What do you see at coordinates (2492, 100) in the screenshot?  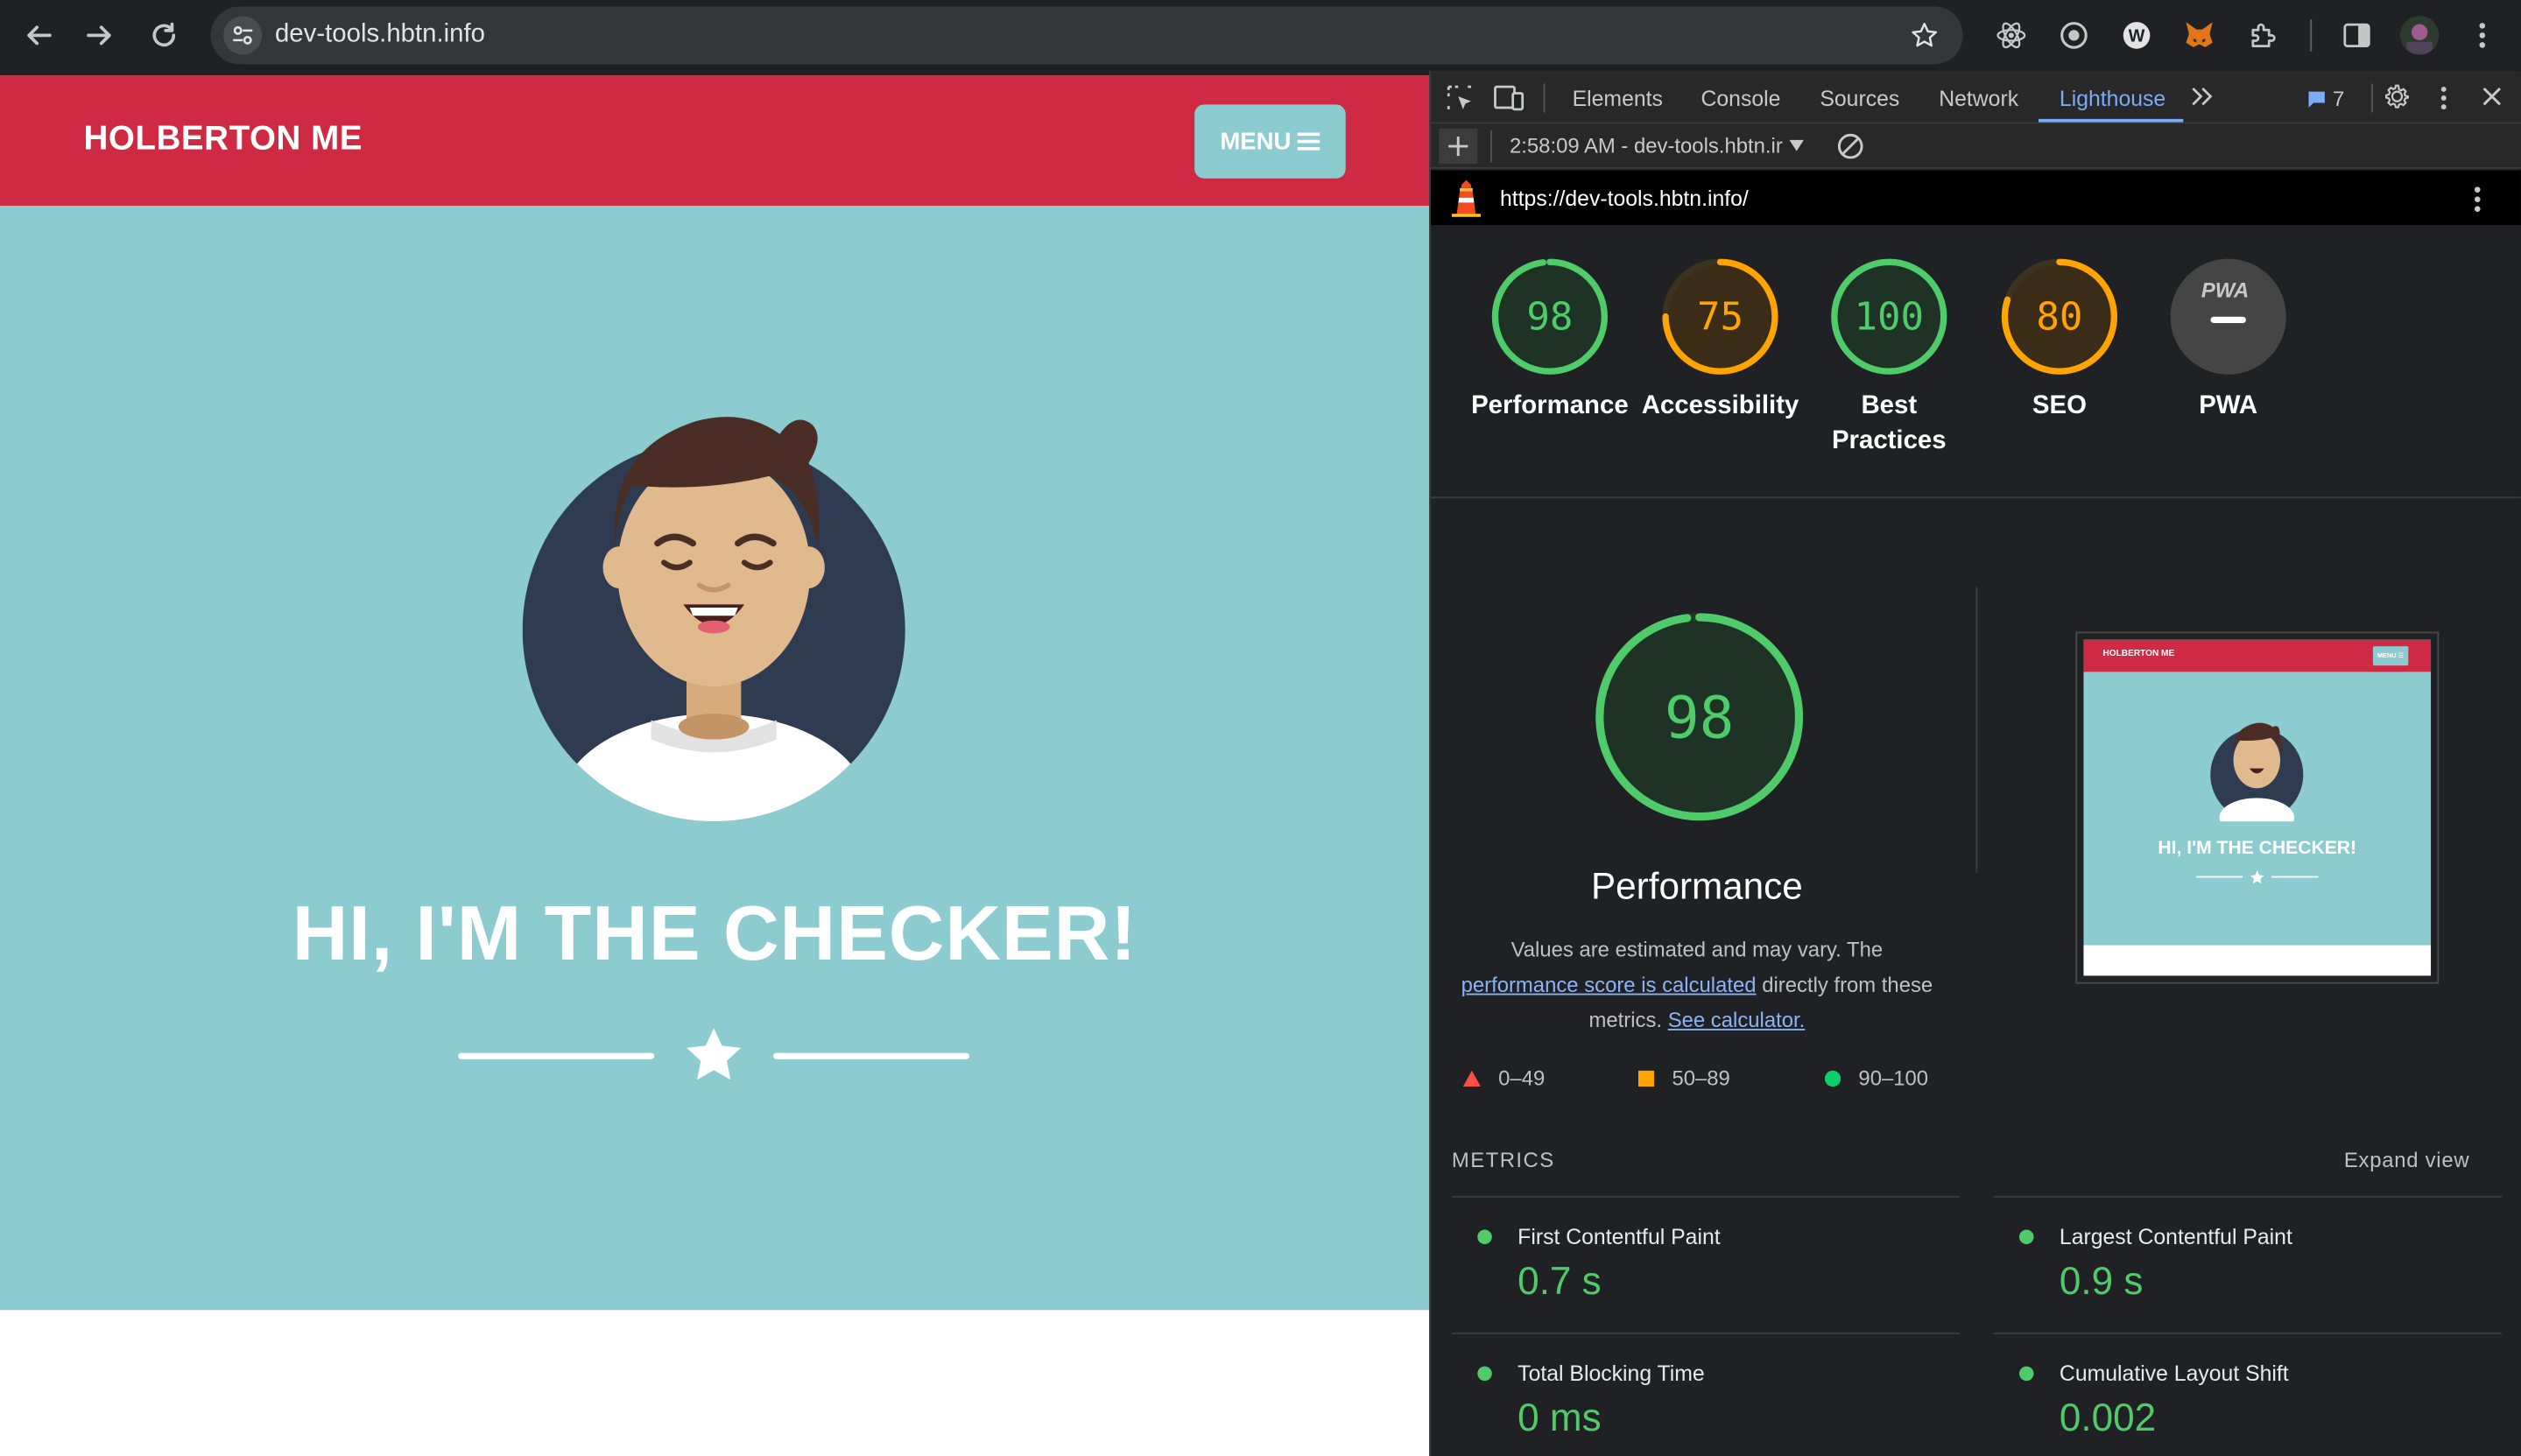 I see `close-devtools-icon` at bounding box center [2492, 100].